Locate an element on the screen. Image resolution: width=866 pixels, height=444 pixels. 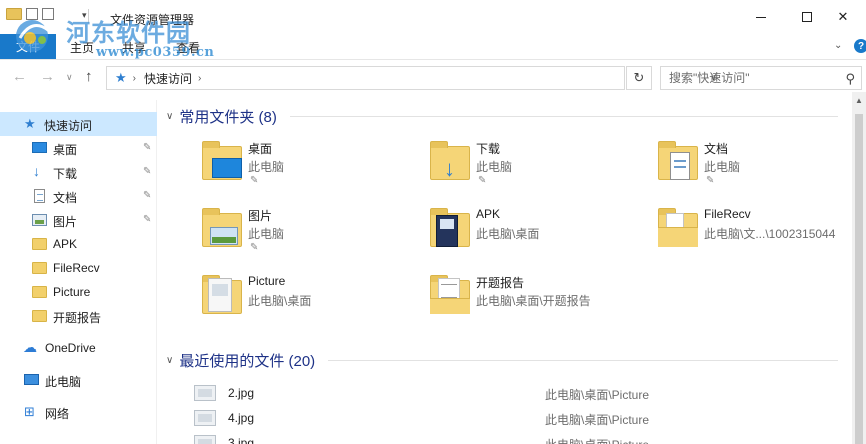
group-title: 常用文件夹 (8) is located at coordinates (228, 117).